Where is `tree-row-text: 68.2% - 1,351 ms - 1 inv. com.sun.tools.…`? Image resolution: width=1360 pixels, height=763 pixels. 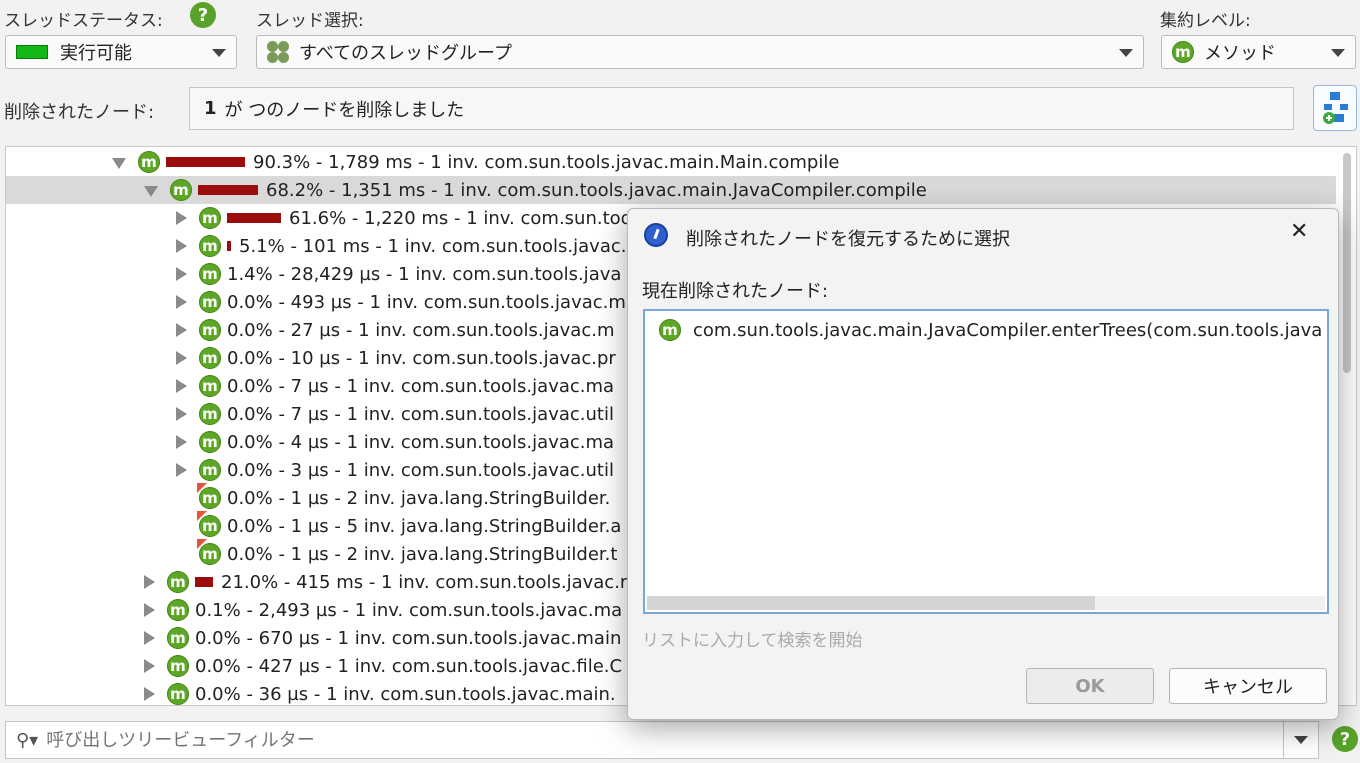
tree-row-text: 68.2% - 1,351 ms - 1 inv. com.sun.tools.… is located at coordinates (596, 190).